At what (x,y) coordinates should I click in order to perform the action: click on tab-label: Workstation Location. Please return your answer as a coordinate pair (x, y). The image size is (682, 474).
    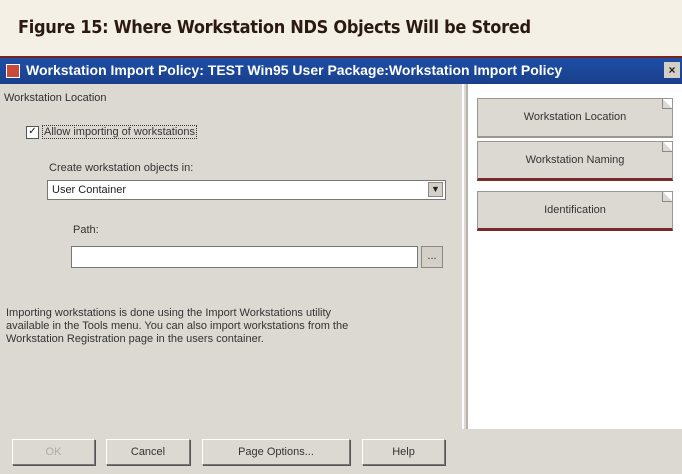
    Looking at the image, I should click on (575, 117).